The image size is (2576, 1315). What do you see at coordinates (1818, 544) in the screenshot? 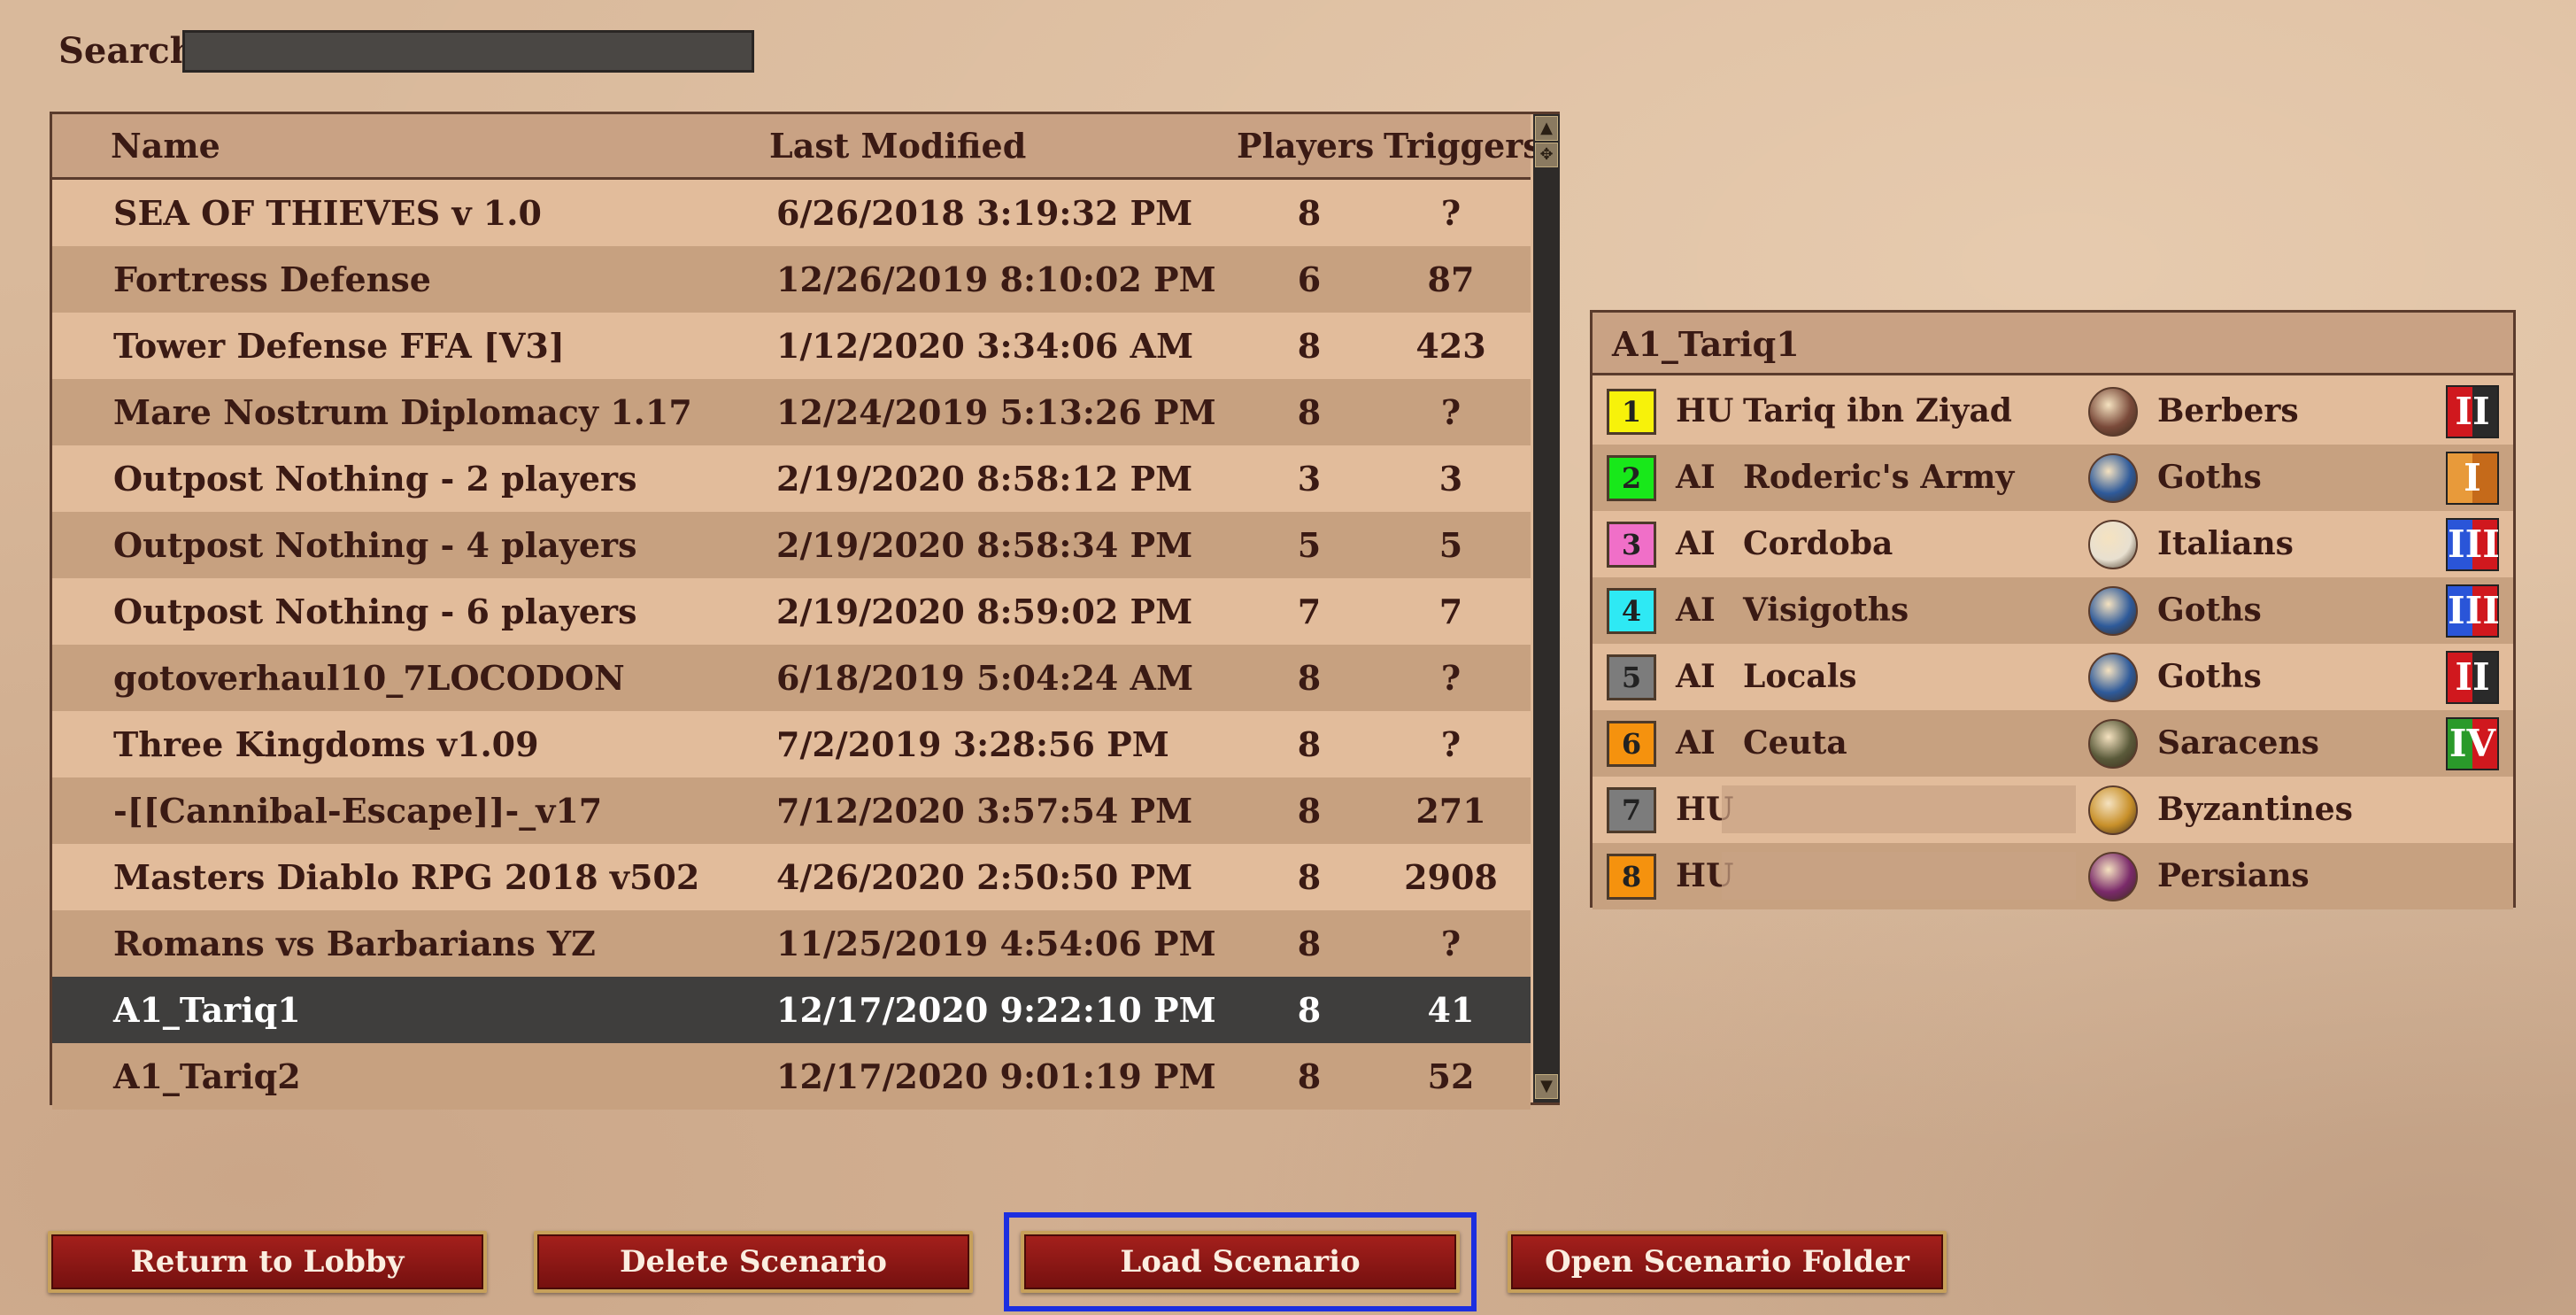
I see `player-name: Cordoba` at bounding box center [1818, 544].